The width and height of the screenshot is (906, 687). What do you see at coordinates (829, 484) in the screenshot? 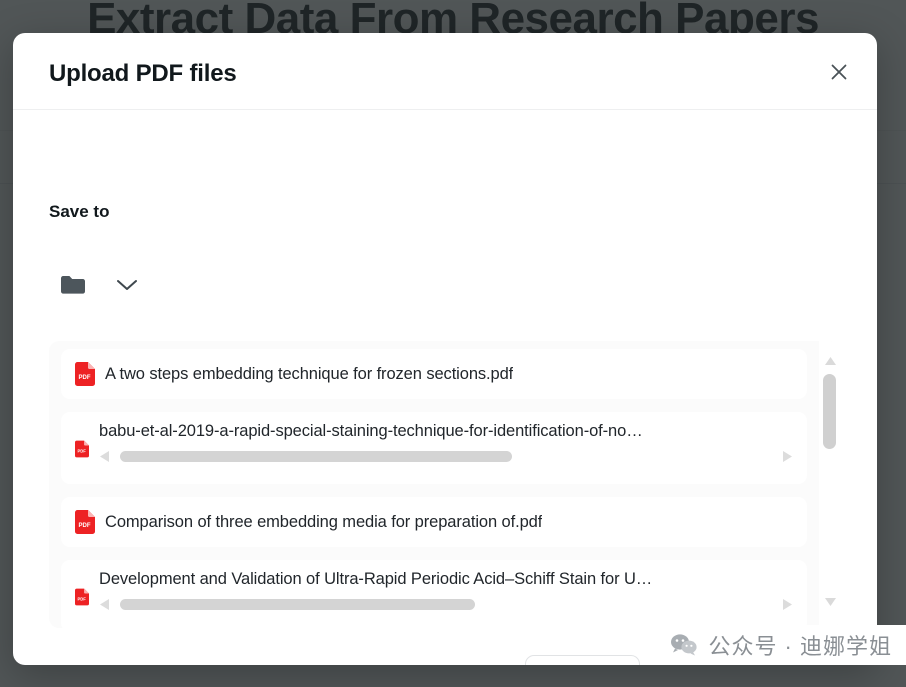
I see `vertical-scrollbar` at bounding box center [829, 484].